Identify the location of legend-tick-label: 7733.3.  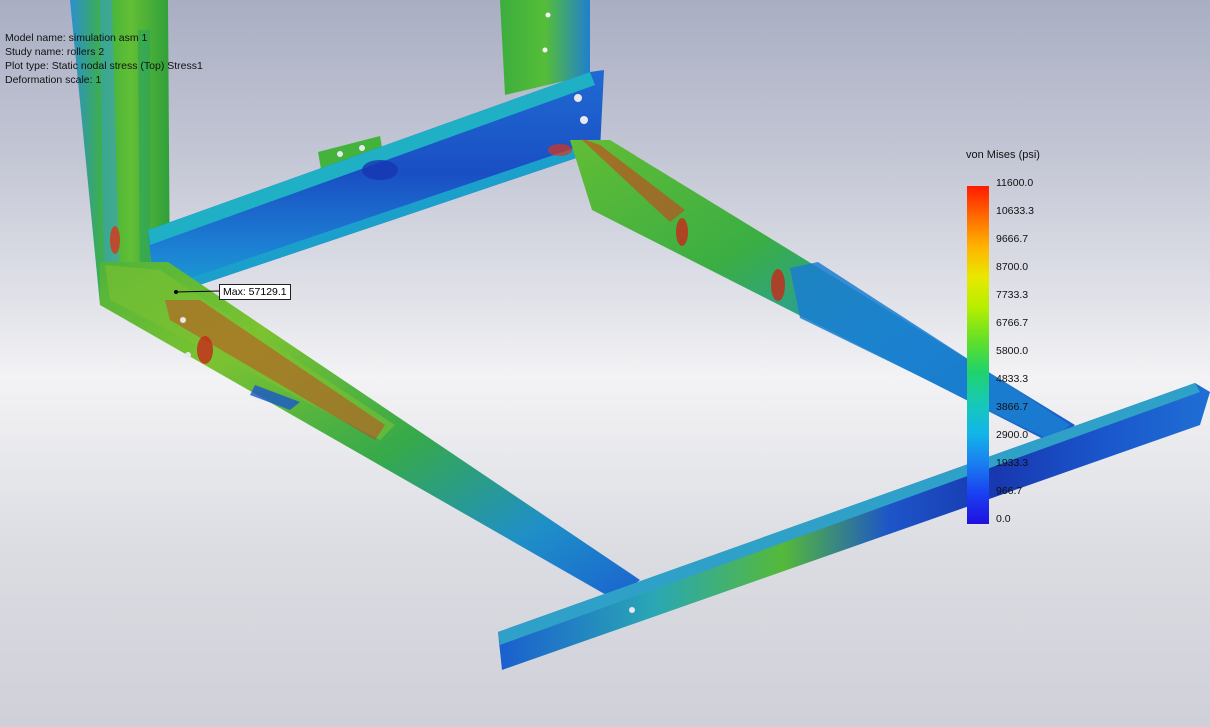
(1012, 295).